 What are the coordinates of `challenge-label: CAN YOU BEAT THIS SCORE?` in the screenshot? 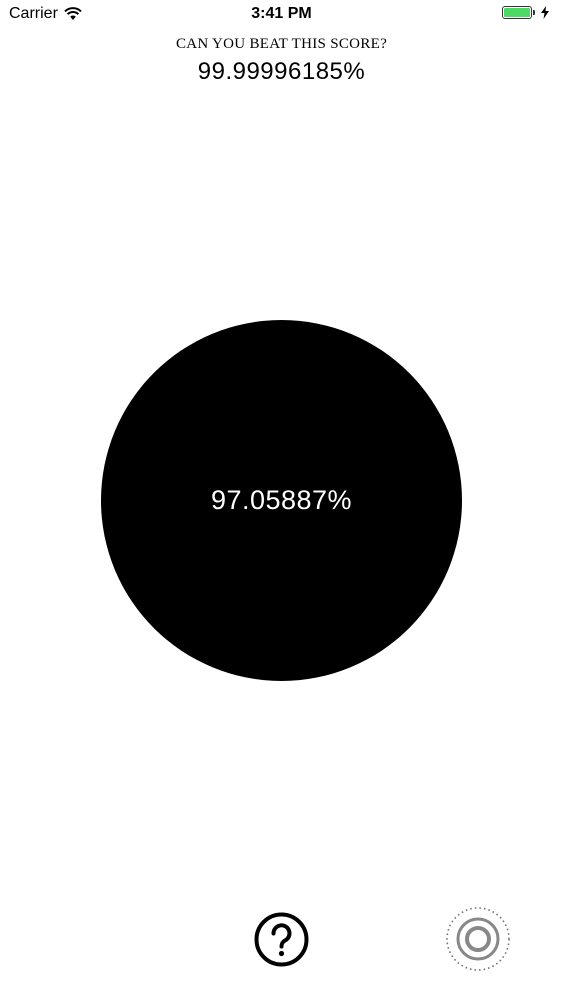 It's located at (281, 44).